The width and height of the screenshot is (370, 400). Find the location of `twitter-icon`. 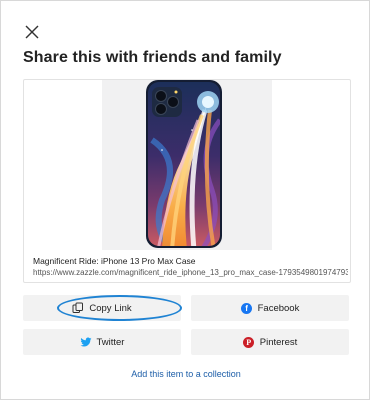

twitter-icon is located at coordinates (86, 342).